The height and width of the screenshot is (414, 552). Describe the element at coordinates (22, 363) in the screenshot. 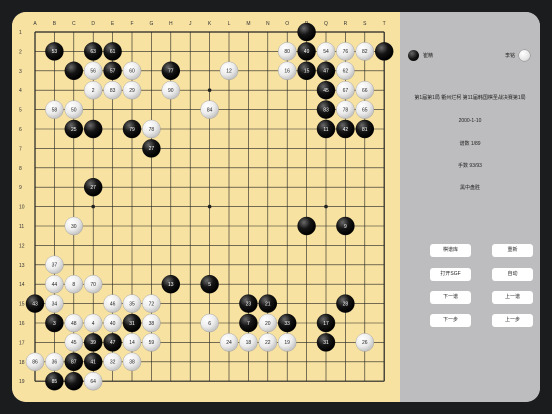

I see `row-label: 18` at that location.